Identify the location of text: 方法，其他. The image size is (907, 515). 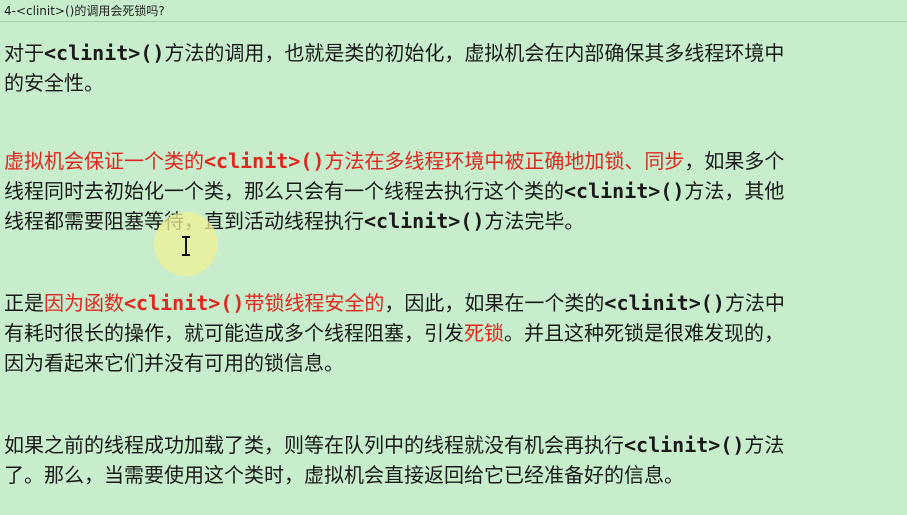
(734, 191).